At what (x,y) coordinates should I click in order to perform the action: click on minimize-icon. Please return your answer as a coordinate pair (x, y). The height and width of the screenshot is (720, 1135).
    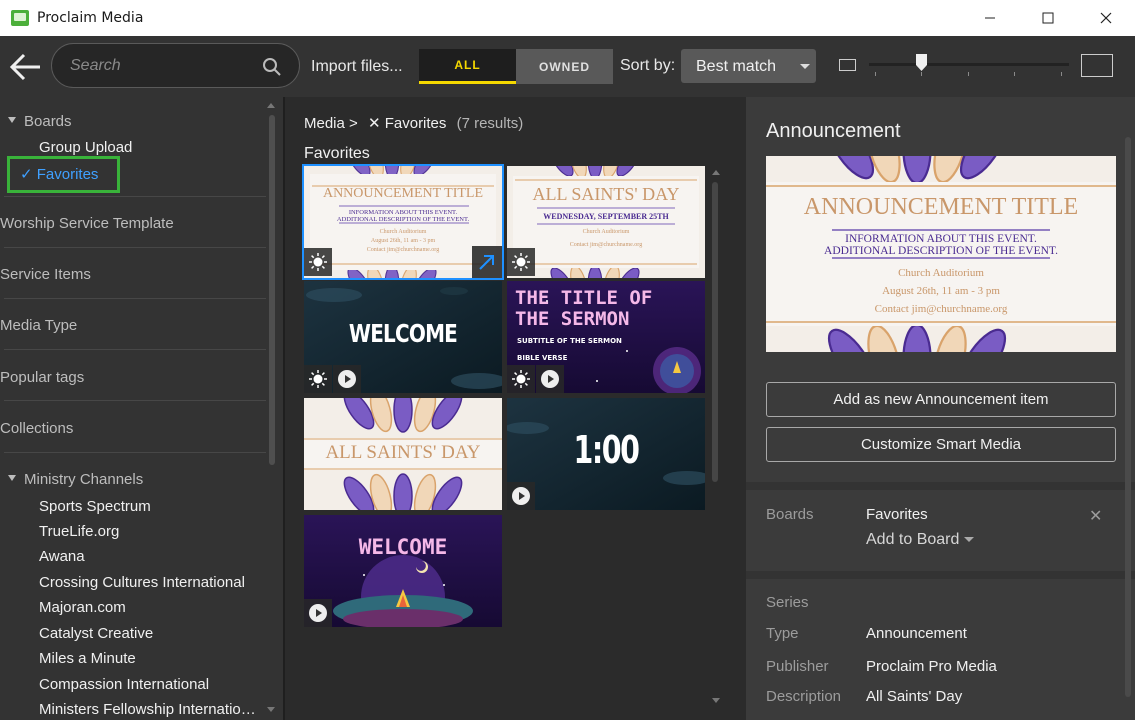
    Looking at the image, I should click on (990, 18).